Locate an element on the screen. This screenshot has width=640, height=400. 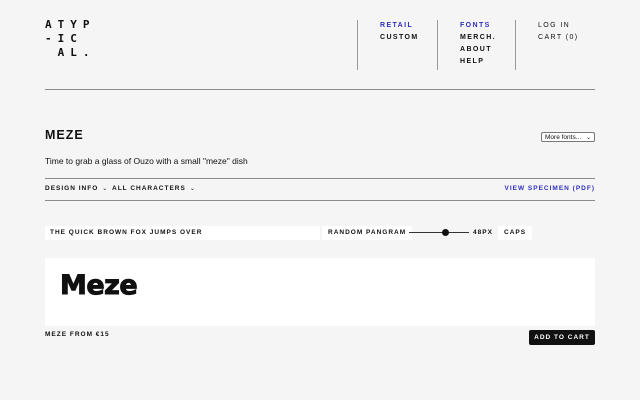
logo-line-3: AL. is located at coordinates (70, 52).